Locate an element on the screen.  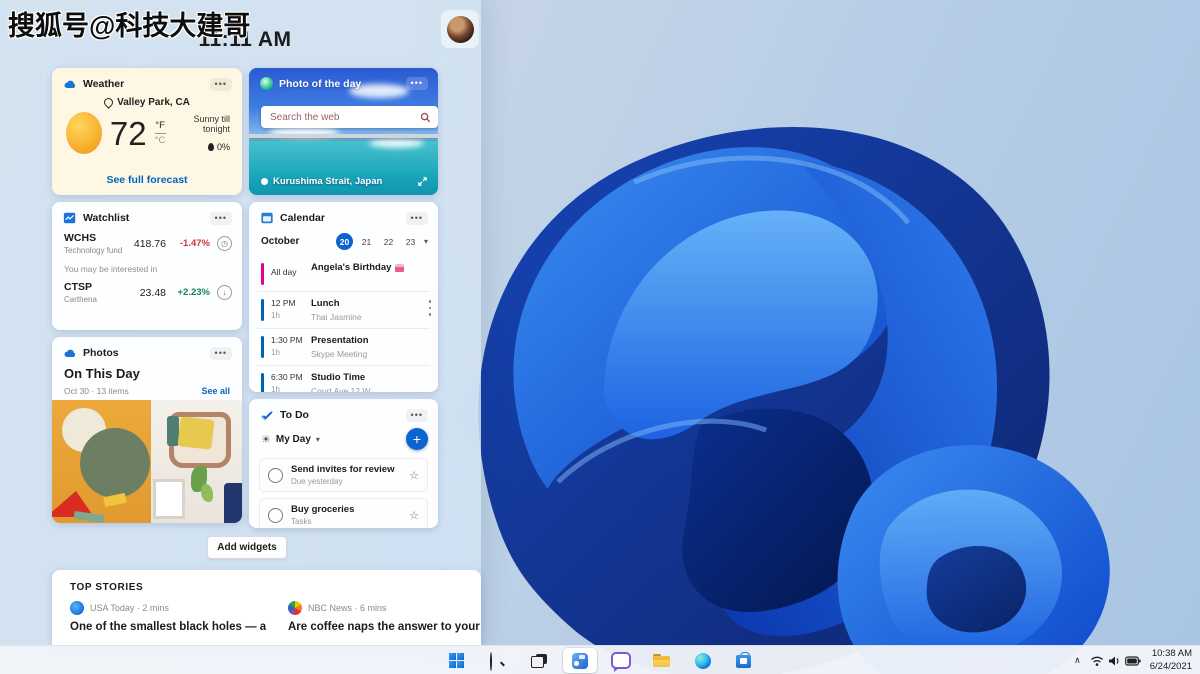
see-full-forecast-link: See full forecast is located at coordinates (147, 180).